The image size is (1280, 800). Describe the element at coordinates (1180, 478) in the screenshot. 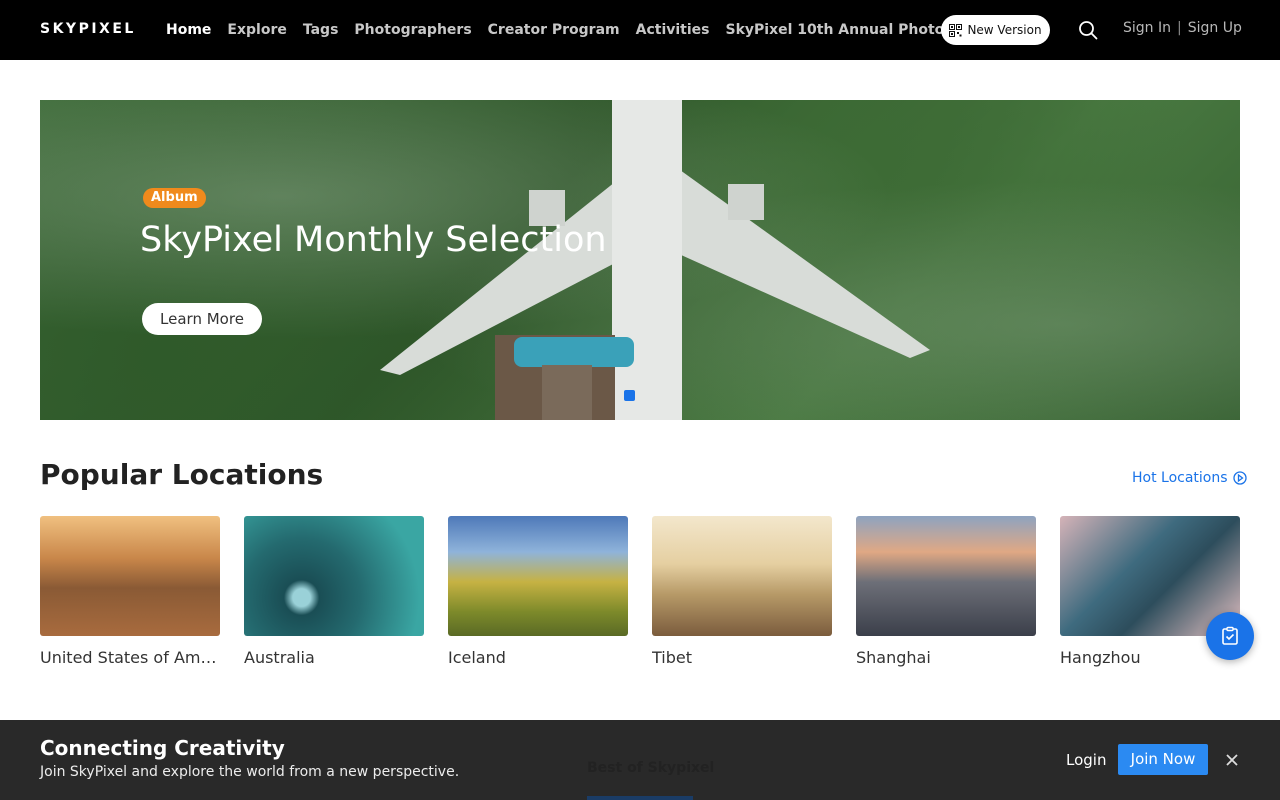

I see `hot-locations-label: Hot Locations` at that location.